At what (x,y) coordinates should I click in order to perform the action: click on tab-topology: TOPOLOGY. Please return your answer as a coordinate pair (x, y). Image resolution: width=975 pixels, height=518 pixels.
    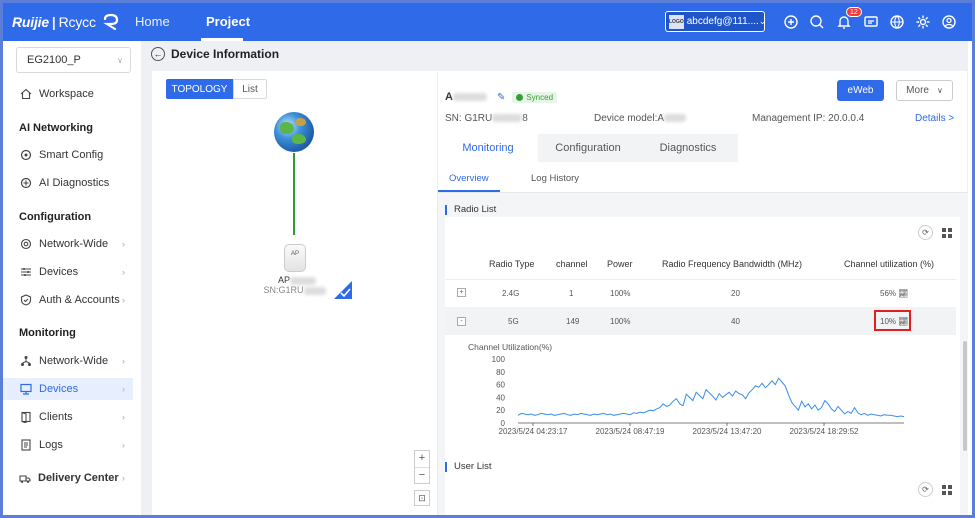
    Looking at the image, I should click on (199, 89).